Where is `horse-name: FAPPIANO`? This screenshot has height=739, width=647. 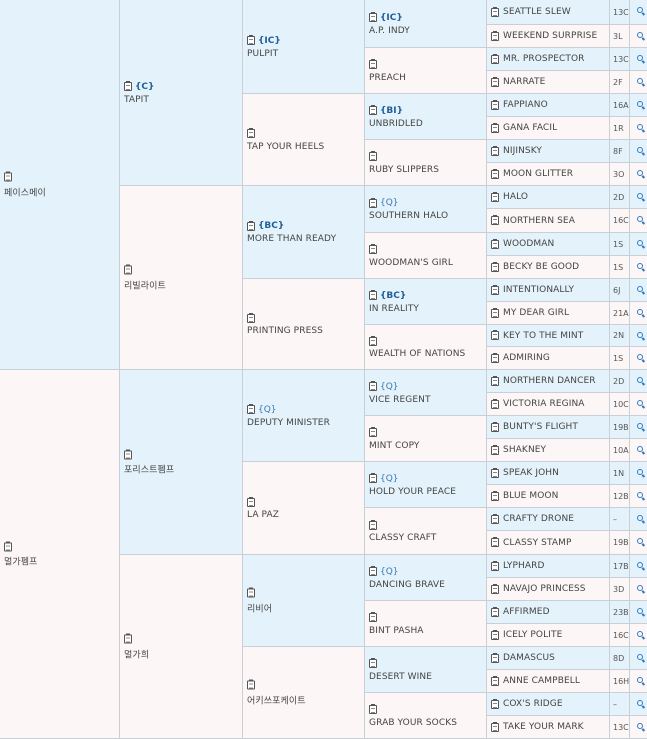 horse-name: FAPPIANO is located at coordinates (525, 105).